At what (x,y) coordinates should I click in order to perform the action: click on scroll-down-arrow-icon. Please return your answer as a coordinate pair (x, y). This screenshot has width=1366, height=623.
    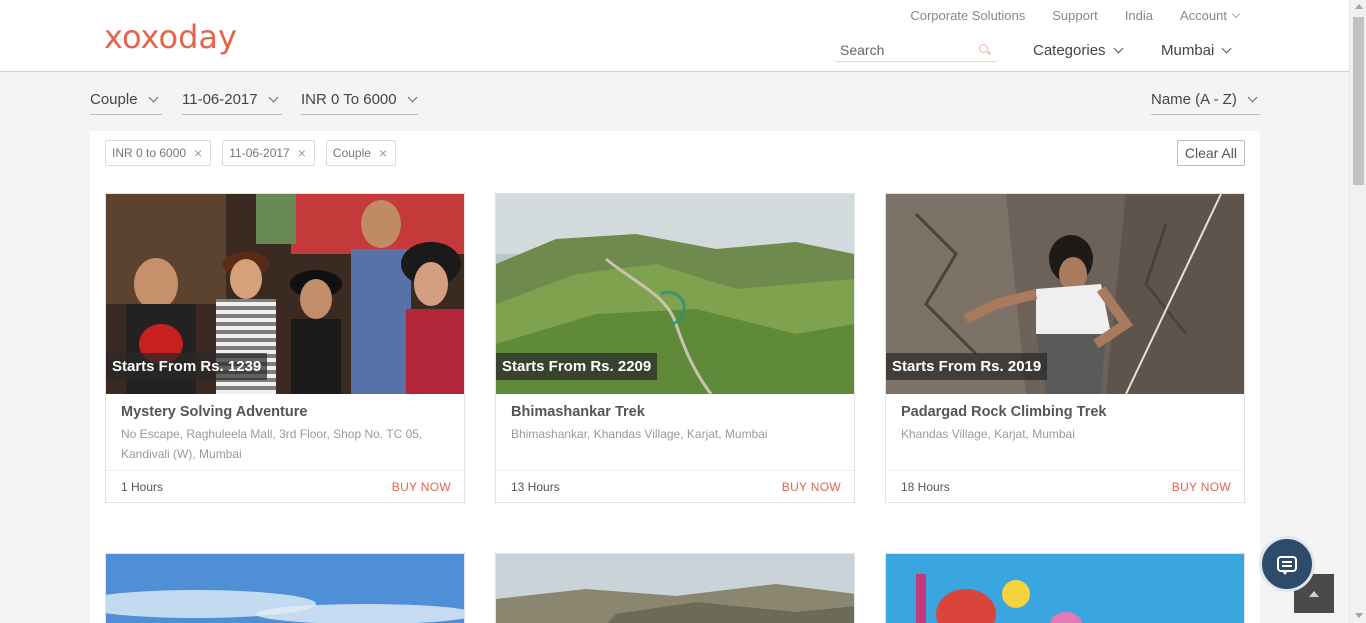
    Looking at the image, I should click on (1359, 615).